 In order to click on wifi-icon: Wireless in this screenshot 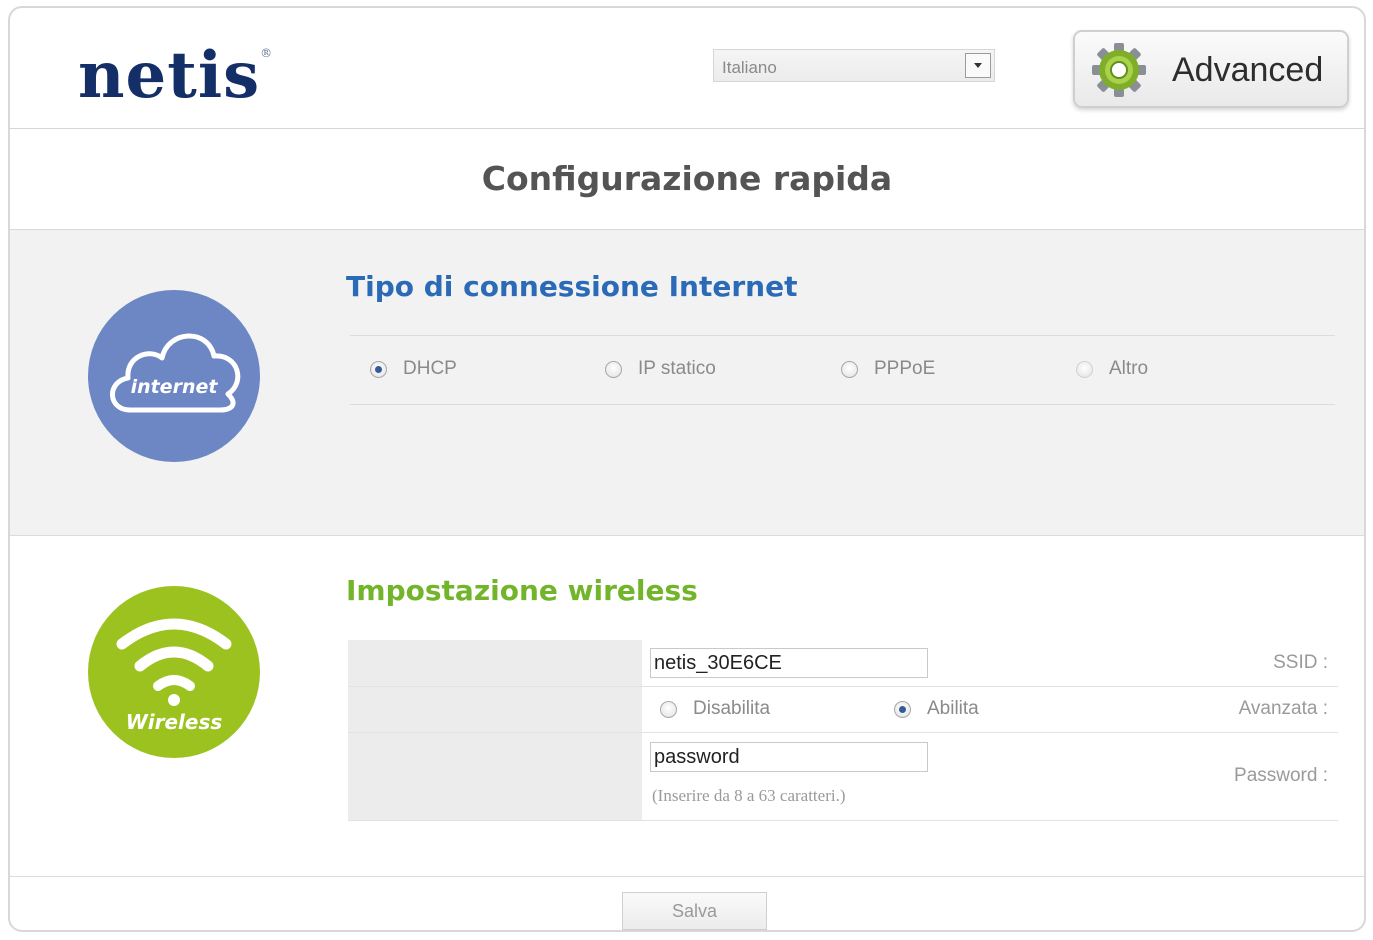, I will do `click(174, 676)`.